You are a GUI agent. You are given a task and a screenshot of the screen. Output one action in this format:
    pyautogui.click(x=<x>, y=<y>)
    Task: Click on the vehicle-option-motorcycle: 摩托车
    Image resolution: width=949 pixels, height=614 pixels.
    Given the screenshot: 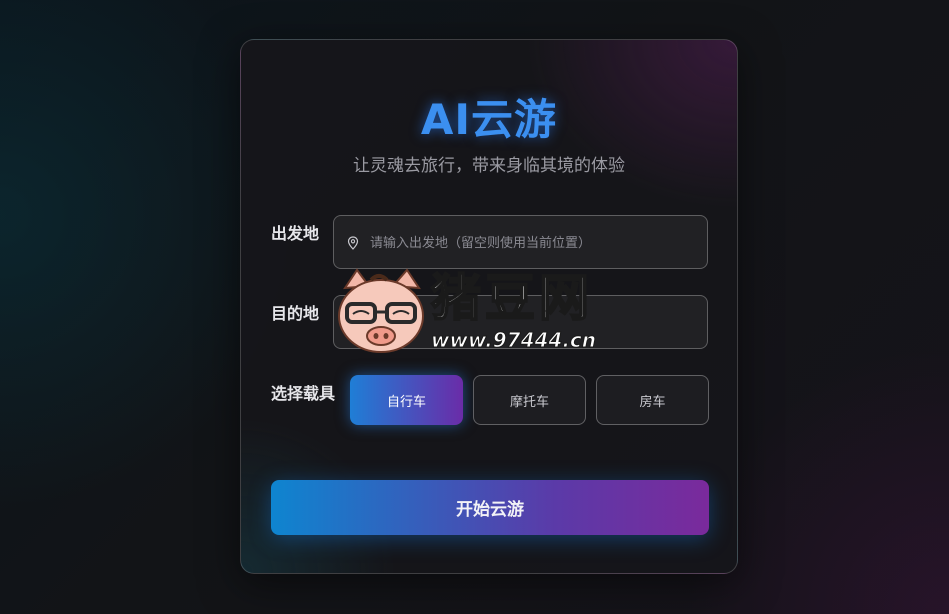 What is the action you would take?
    pyautogui.click(x=529, y=400)
    